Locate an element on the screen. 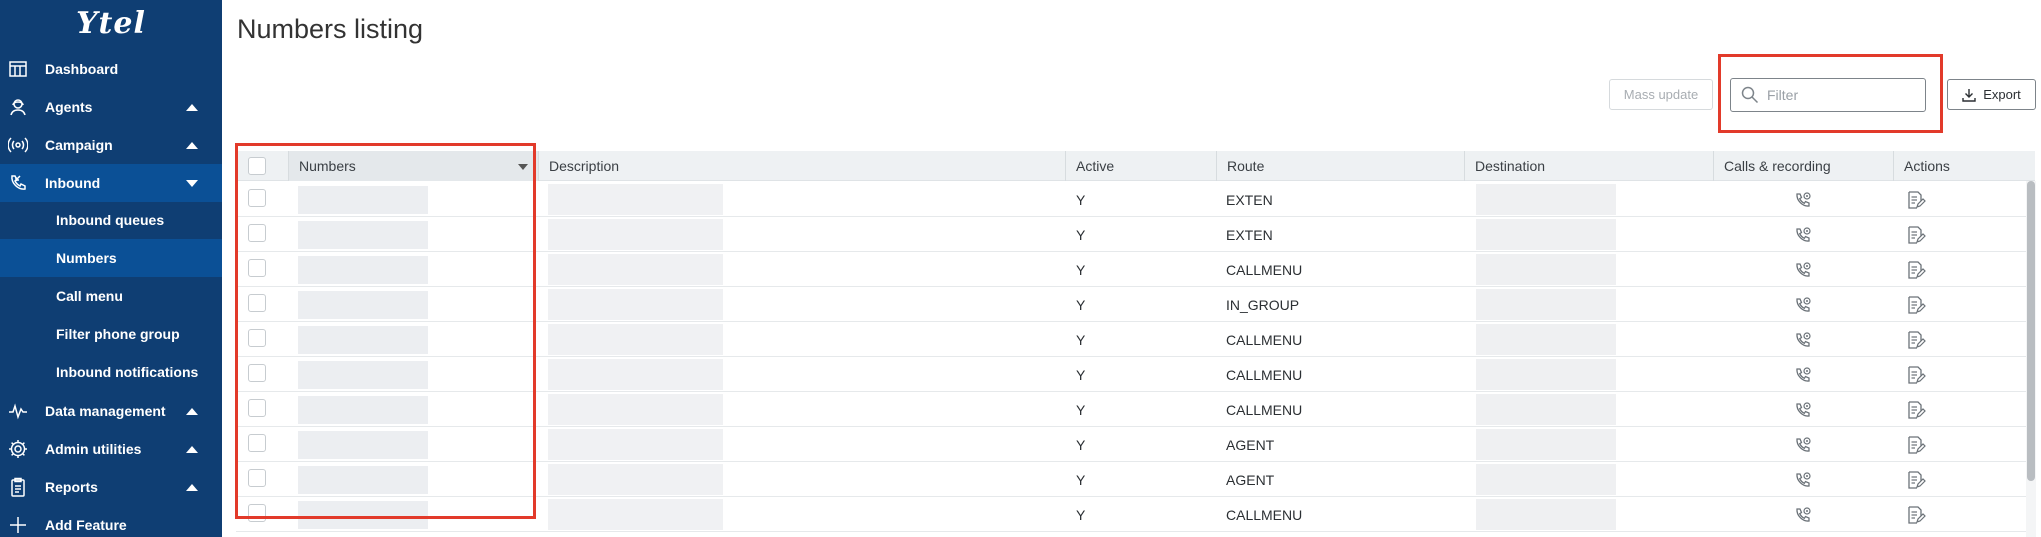 The width and height of the screenshot is (2041, 537). sidebar-item-inbound: Inbound is located at coordinates (111, 183).